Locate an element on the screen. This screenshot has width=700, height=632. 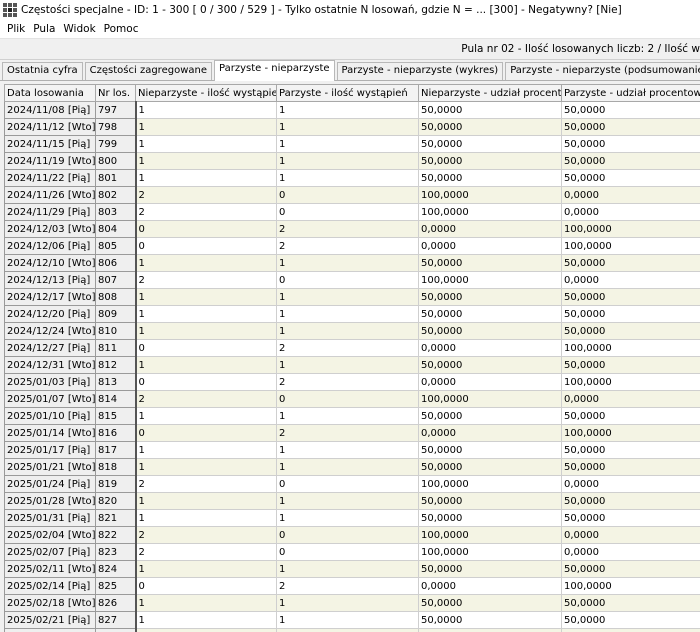
cell-draw-number: 813 is located at coordinates (116, 382).